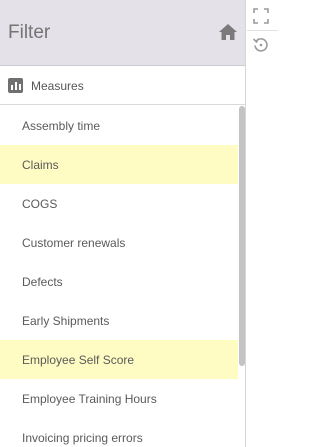  I want to click on reset-button, so click(261, 45).